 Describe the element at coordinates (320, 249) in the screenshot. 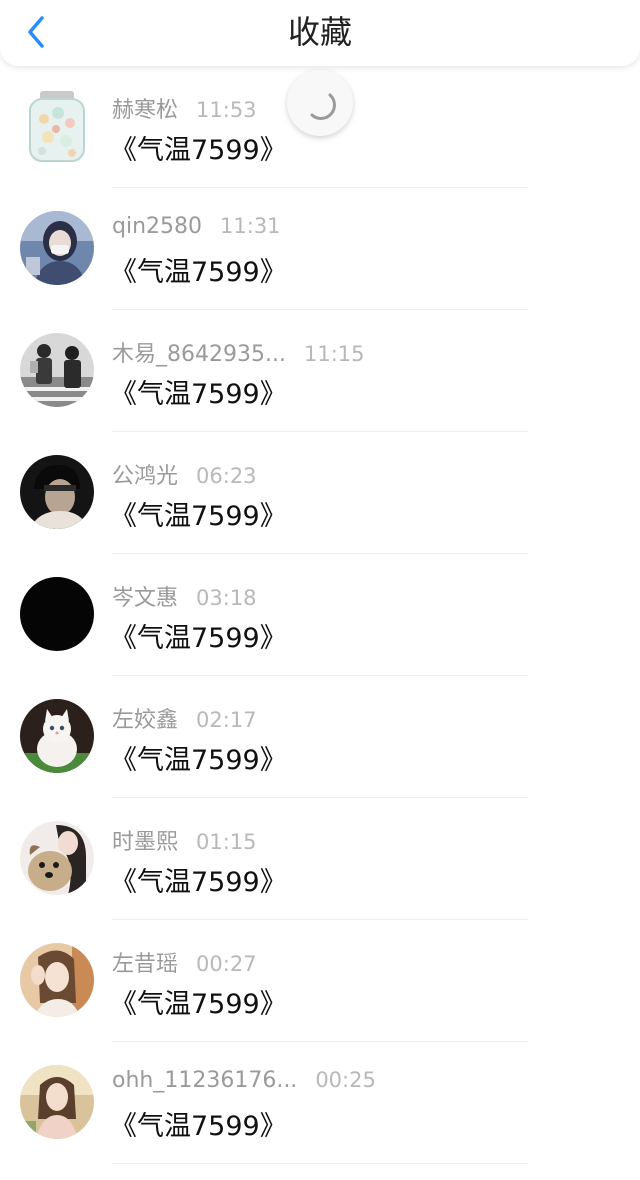

I see `list-item: qin2580 11:31 《气温7599》` at that location.